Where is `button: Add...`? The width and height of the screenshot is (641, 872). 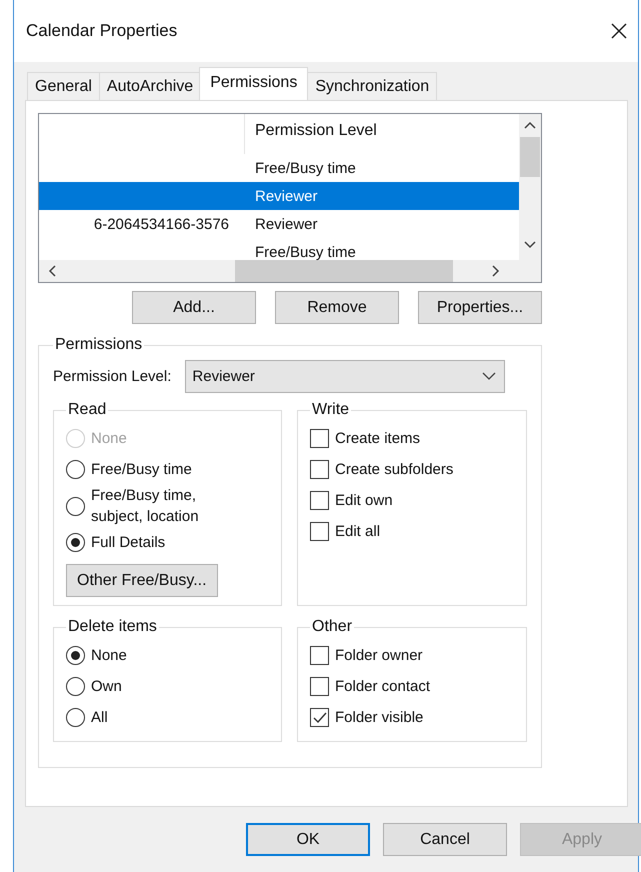 button: Add... is located at coordinates (194, 307).